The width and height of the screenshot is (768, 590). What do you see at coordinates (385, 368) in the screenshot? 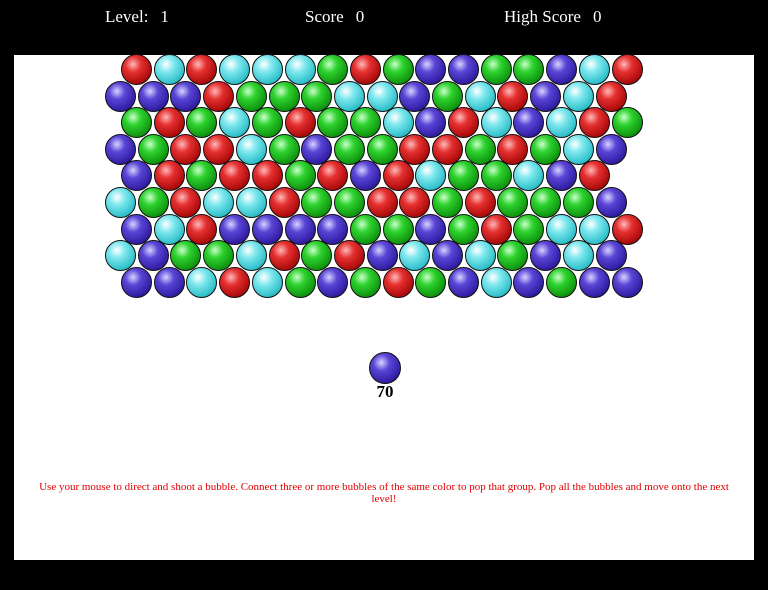
I see `shooter-bubble` at bounding box center [385, 368].